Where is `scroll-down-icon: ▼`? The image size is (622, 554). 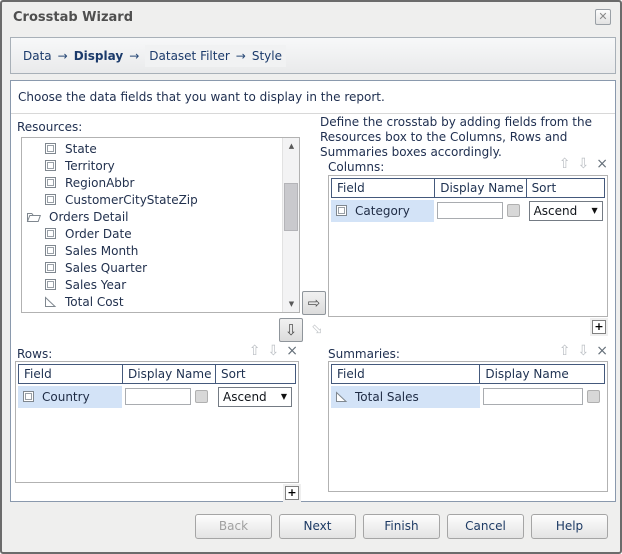
scroll-down-icon: ▼ is located at coordinates (291, 304).